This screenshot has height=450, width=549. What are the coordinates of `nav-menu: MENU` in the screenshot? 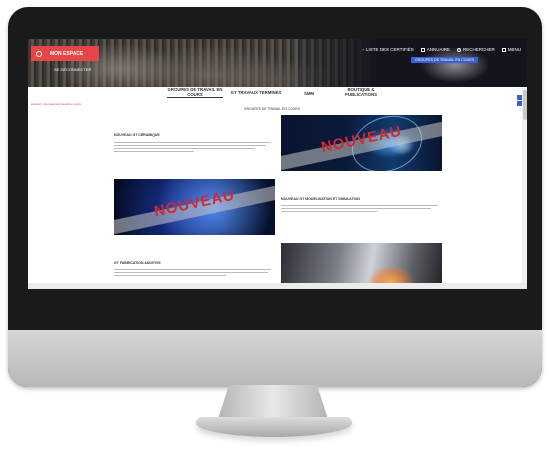 It's located at (511, 49).